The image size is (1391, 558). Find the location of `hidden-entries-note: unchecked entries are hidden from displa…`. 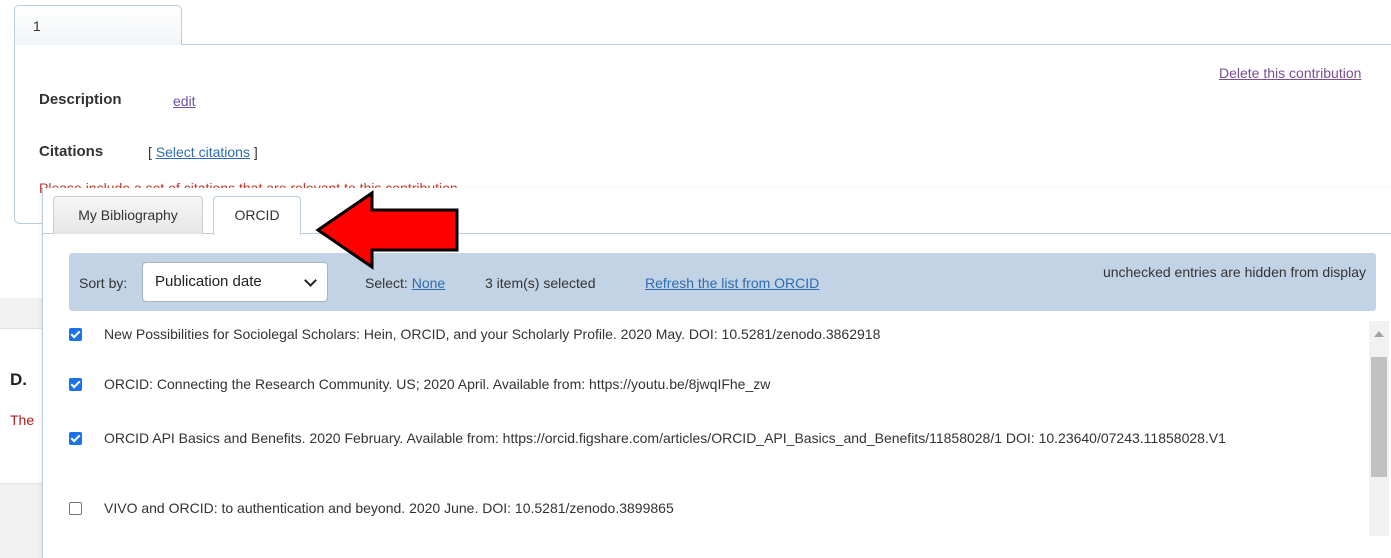

hidden-entries-note: unchecked entries are hidden from displa… is located at coordinates (1234, 272).